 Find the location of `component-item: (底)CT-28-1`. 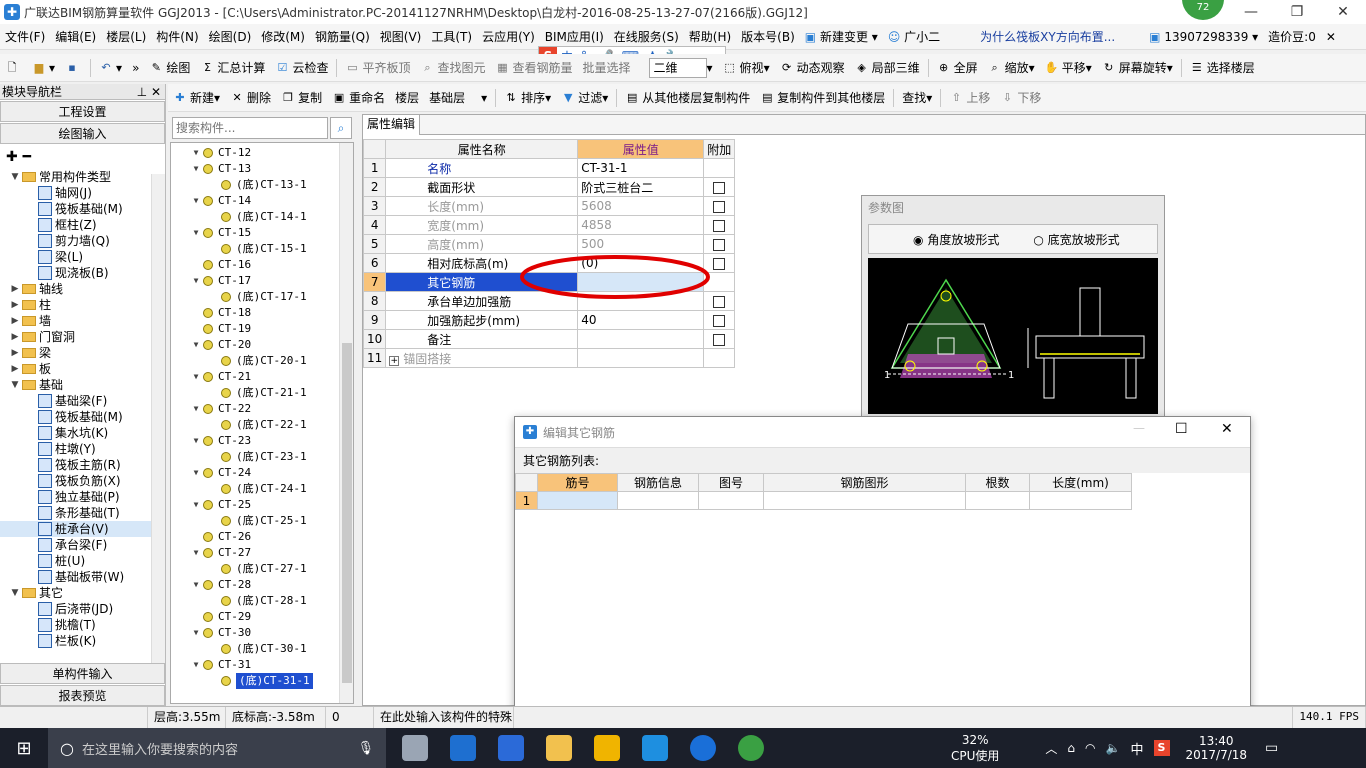

component-item: (底)CT-28-1 is located at coordinates (262, 601).